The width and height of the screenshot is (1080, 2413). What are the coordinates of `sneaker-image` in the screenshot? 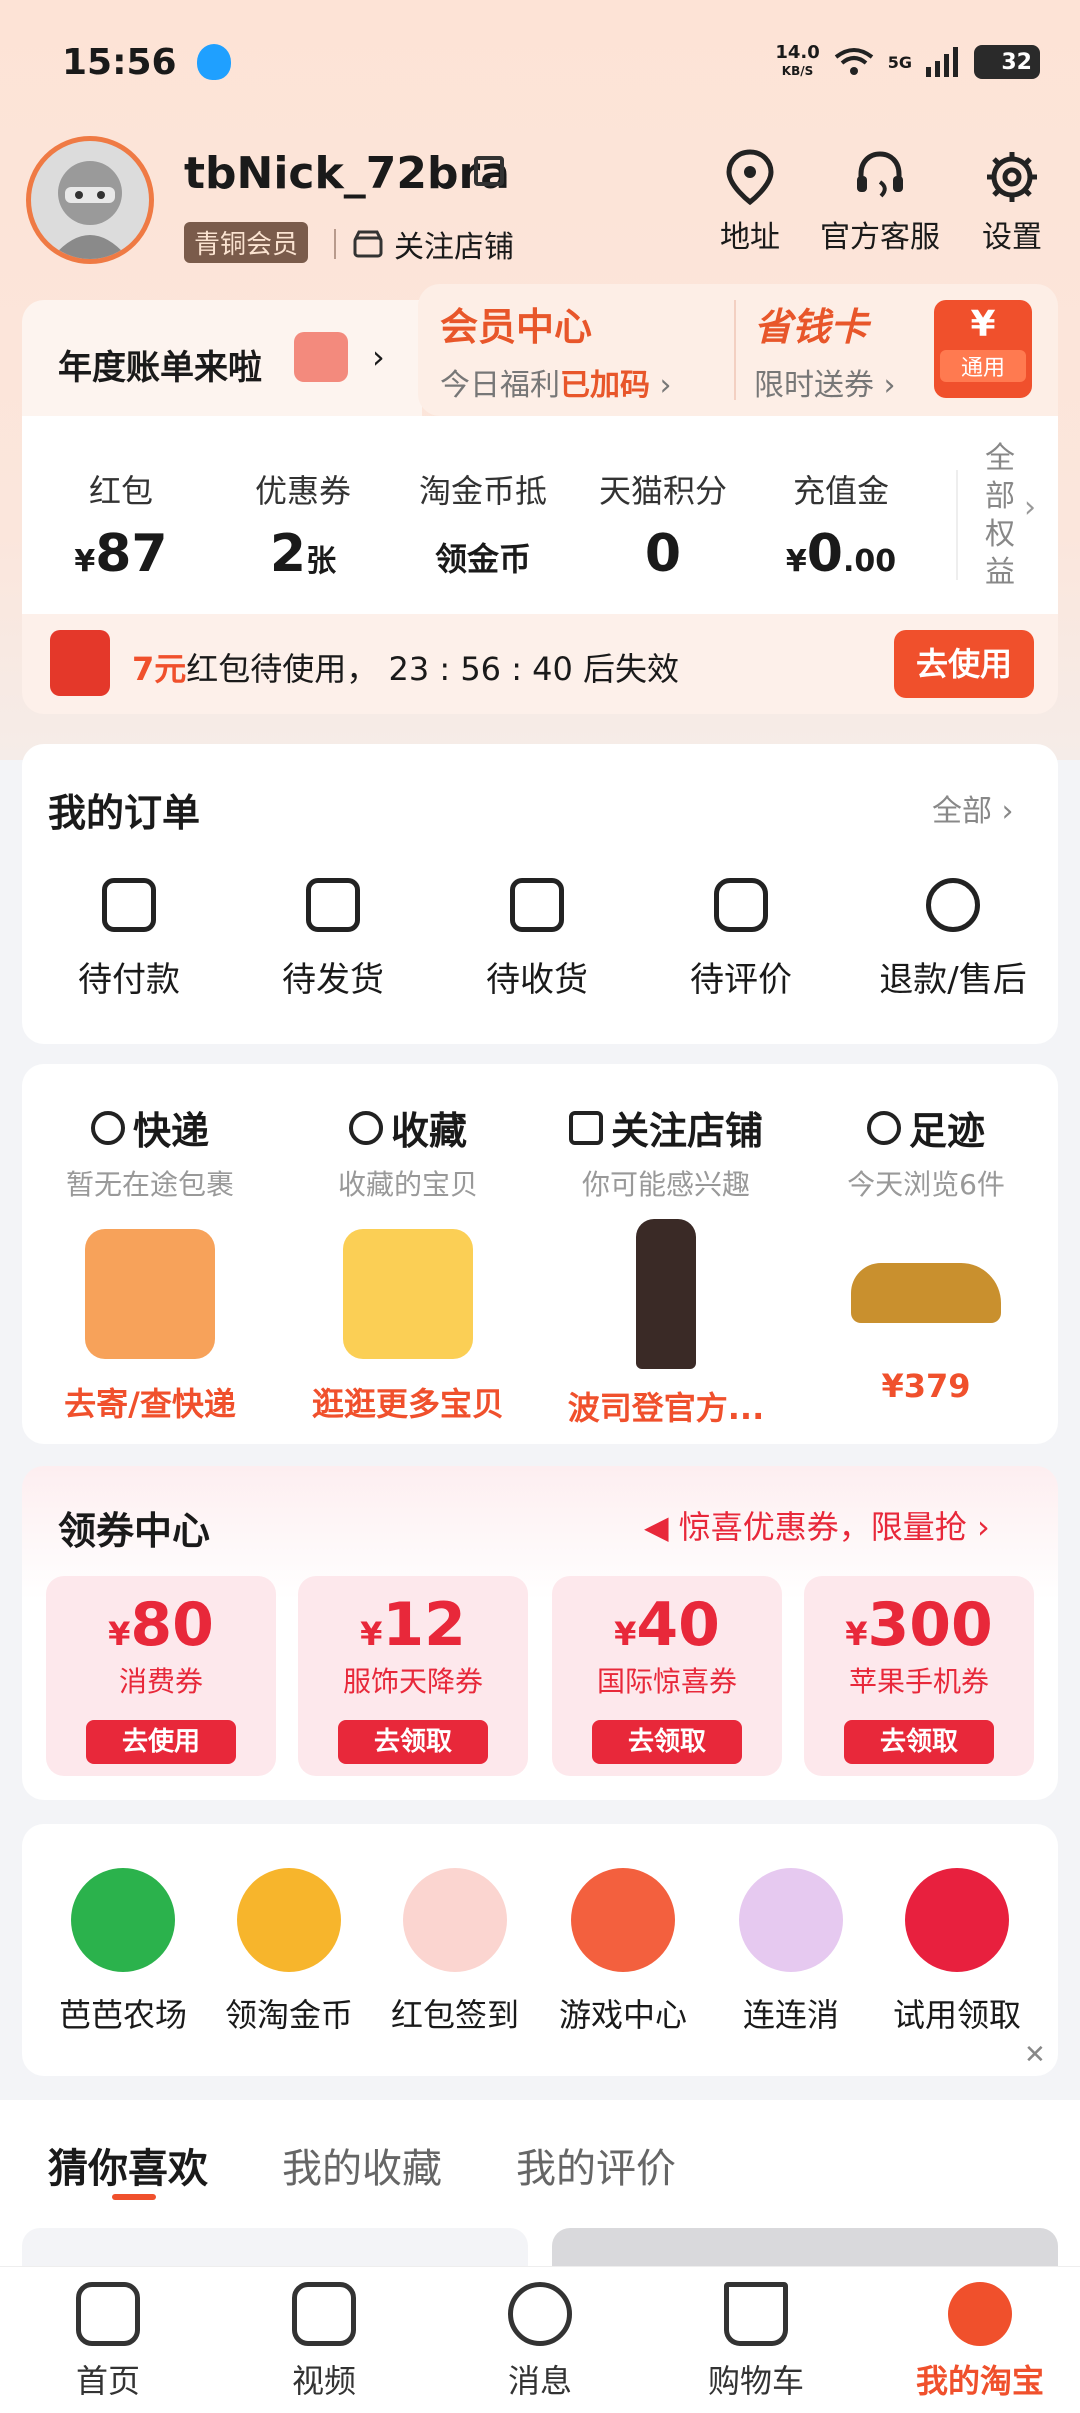 It's located at (926, 1293).